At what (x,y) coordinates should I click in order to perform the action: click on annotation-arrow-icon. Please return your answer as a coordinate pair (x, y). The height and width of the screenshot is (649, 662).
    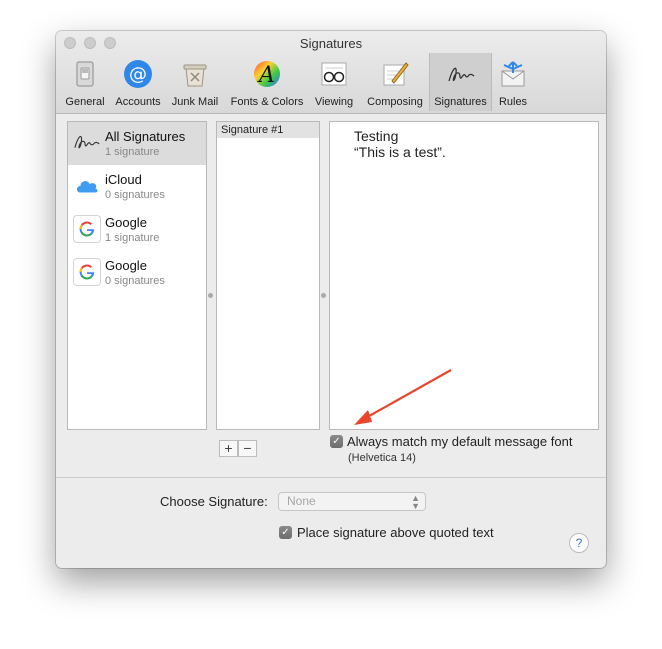
    Looking at the image, I should click on (403, 397).